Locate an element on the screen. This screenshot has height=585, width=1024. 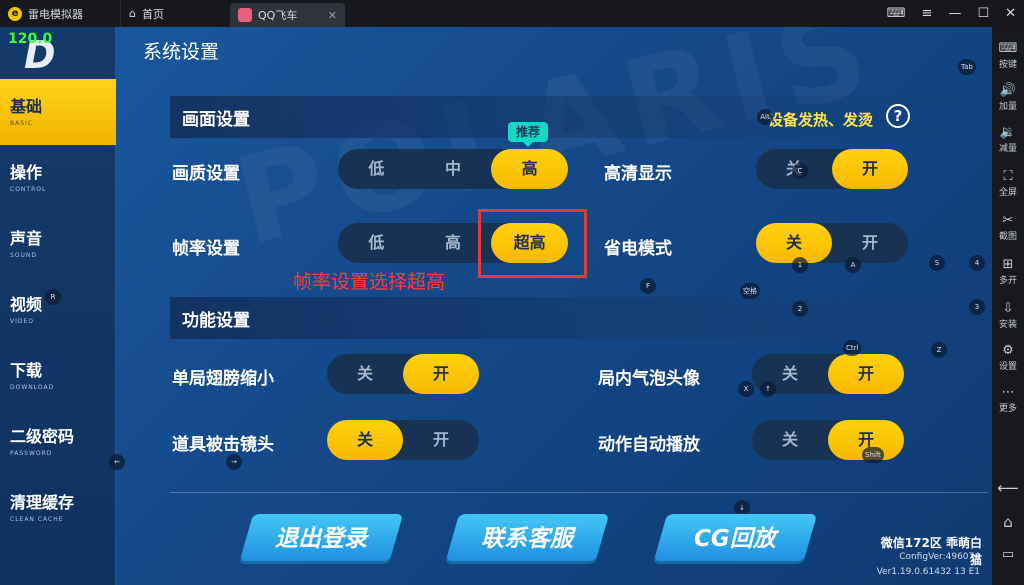
quality-option-low: 低 is located at coordinates (376, 169).